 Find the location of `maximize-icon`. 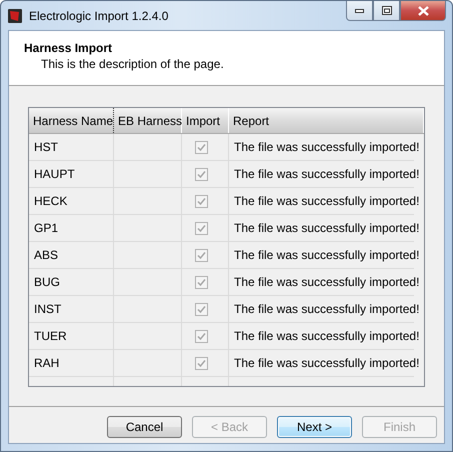

maximize-icon is located at coordinates (387, 10).